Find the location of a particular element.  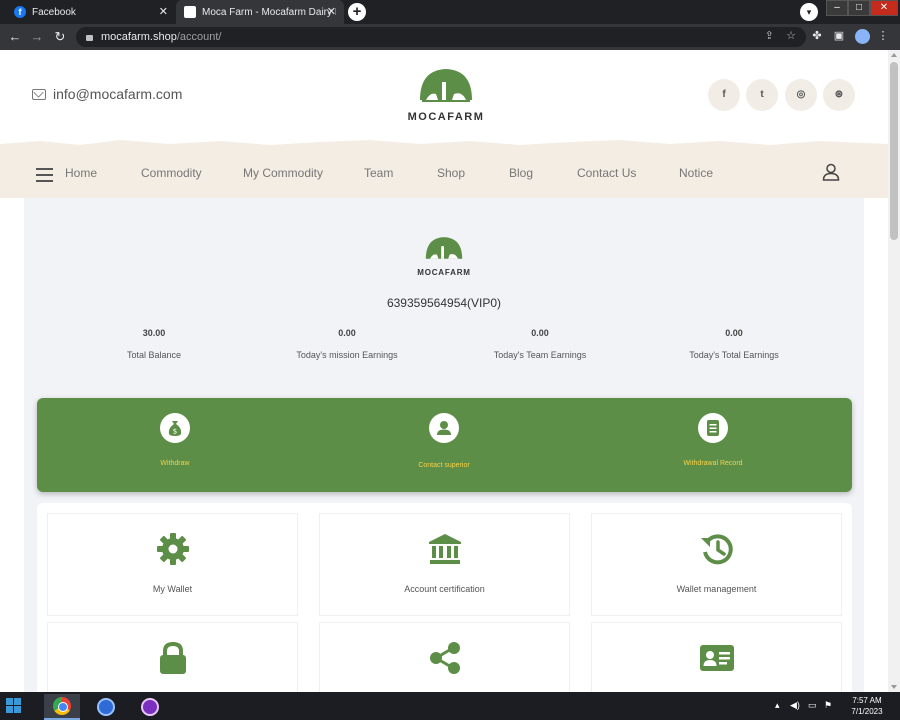

menu-my-wallet: My Wallet is located at coordinates (172, 564).